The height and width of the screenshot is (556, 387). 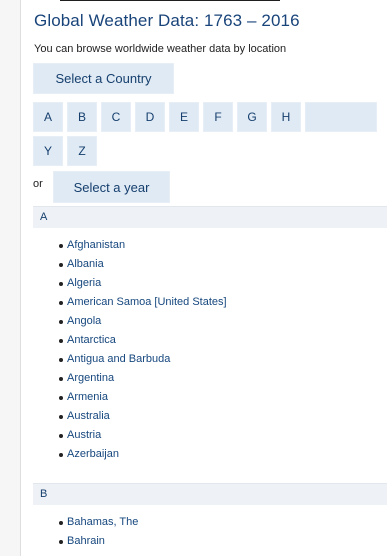 What do you see at coordinates (84, 283) in the screenshot?
I see `country-link-algeria: Algeria` at bounding box center [84, 283].